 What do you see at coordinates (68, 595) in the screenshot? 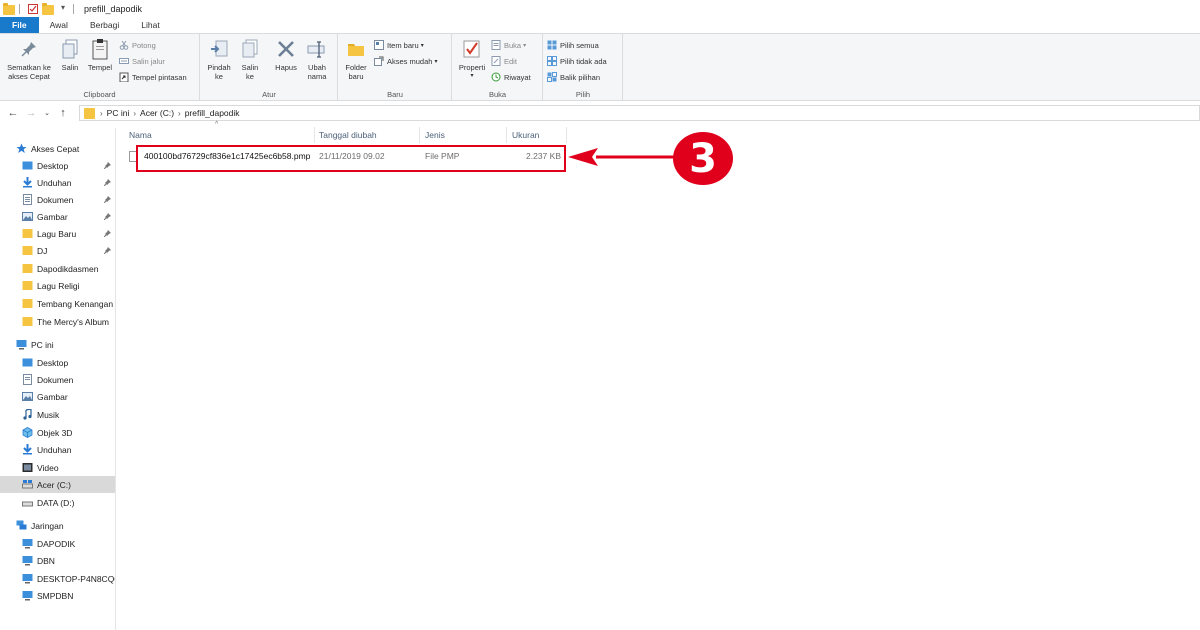
I see `nav-network-computer: SMPDBN` at bounding box center [68, 595].